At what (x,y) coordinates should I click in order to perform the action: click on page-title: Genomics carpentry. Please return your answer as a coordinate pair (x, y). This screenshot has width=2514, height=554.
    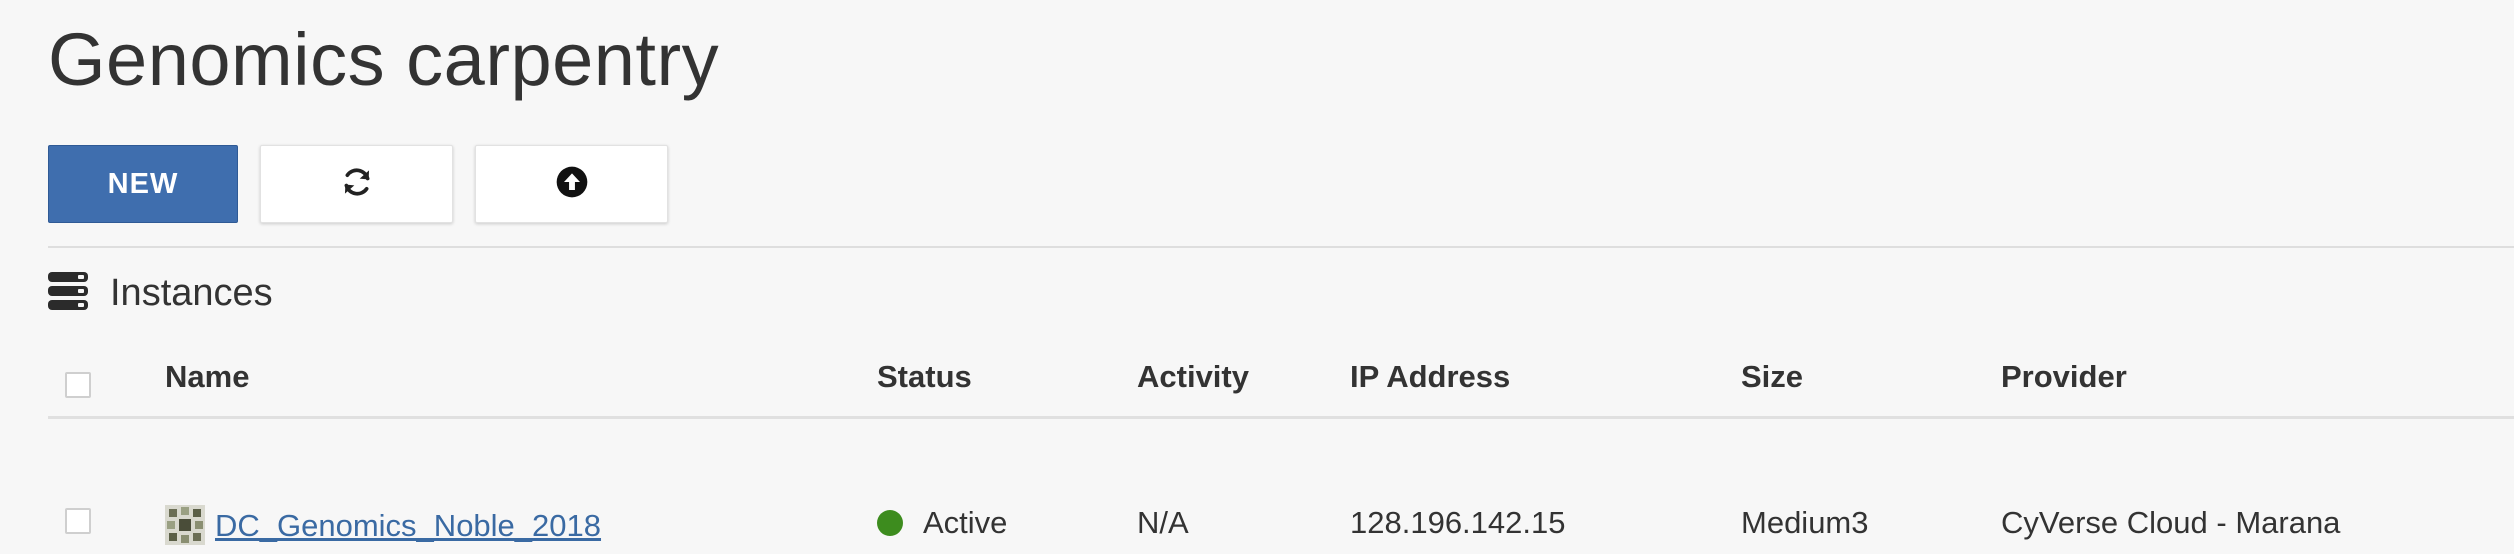
    Looking at the image, I should click on (384, 59).